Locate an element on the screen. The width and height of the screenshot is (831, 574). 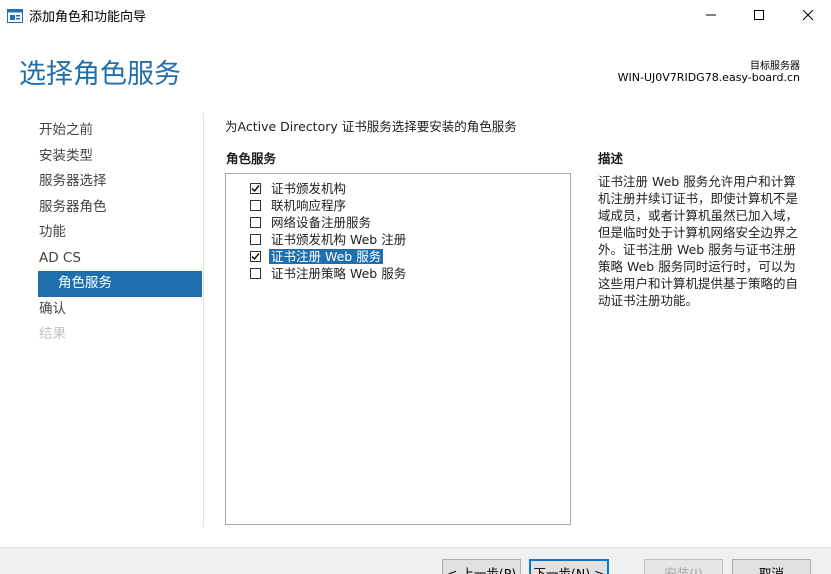
description-line: 动证书注册功能。 is located at coordinates (648, 300).